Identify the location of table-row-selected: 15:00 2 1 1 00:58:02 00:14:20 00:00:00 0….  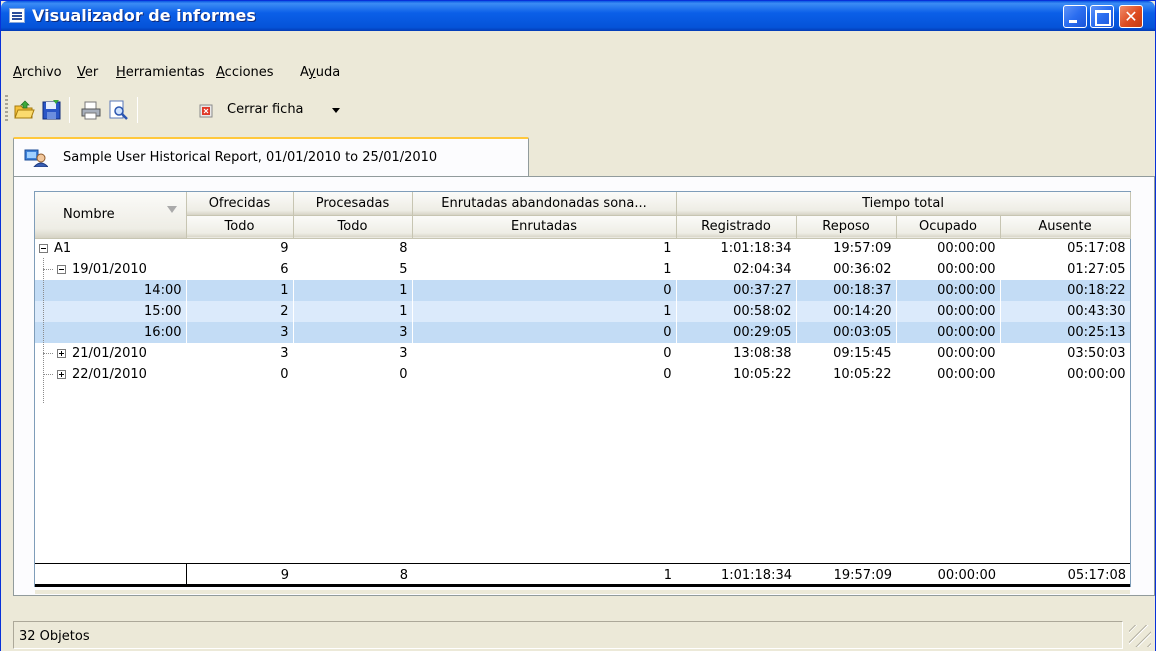
(583, 311).